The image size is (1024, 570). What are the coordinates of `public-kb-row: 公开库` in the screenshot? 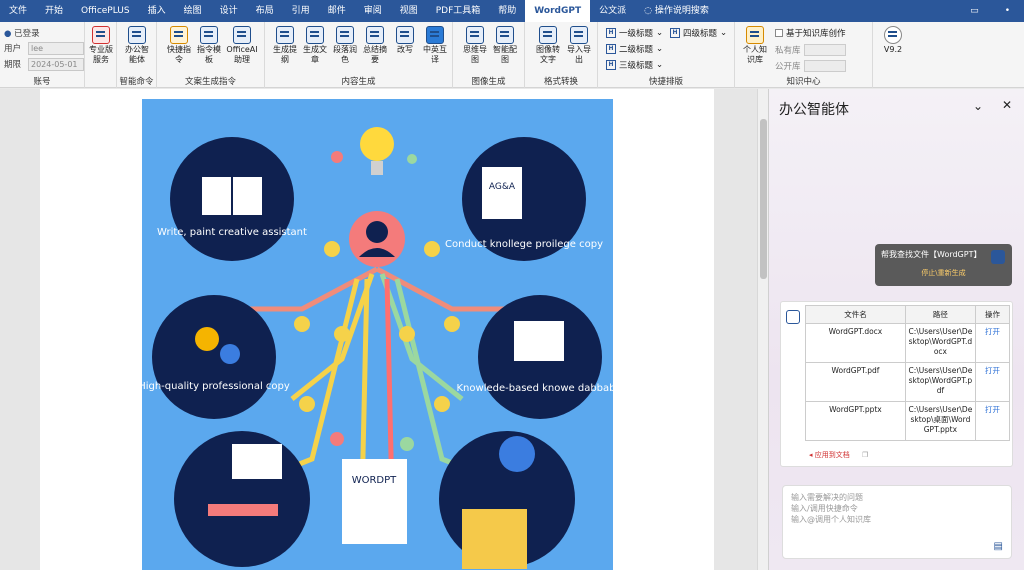 It's located at (810, 66).